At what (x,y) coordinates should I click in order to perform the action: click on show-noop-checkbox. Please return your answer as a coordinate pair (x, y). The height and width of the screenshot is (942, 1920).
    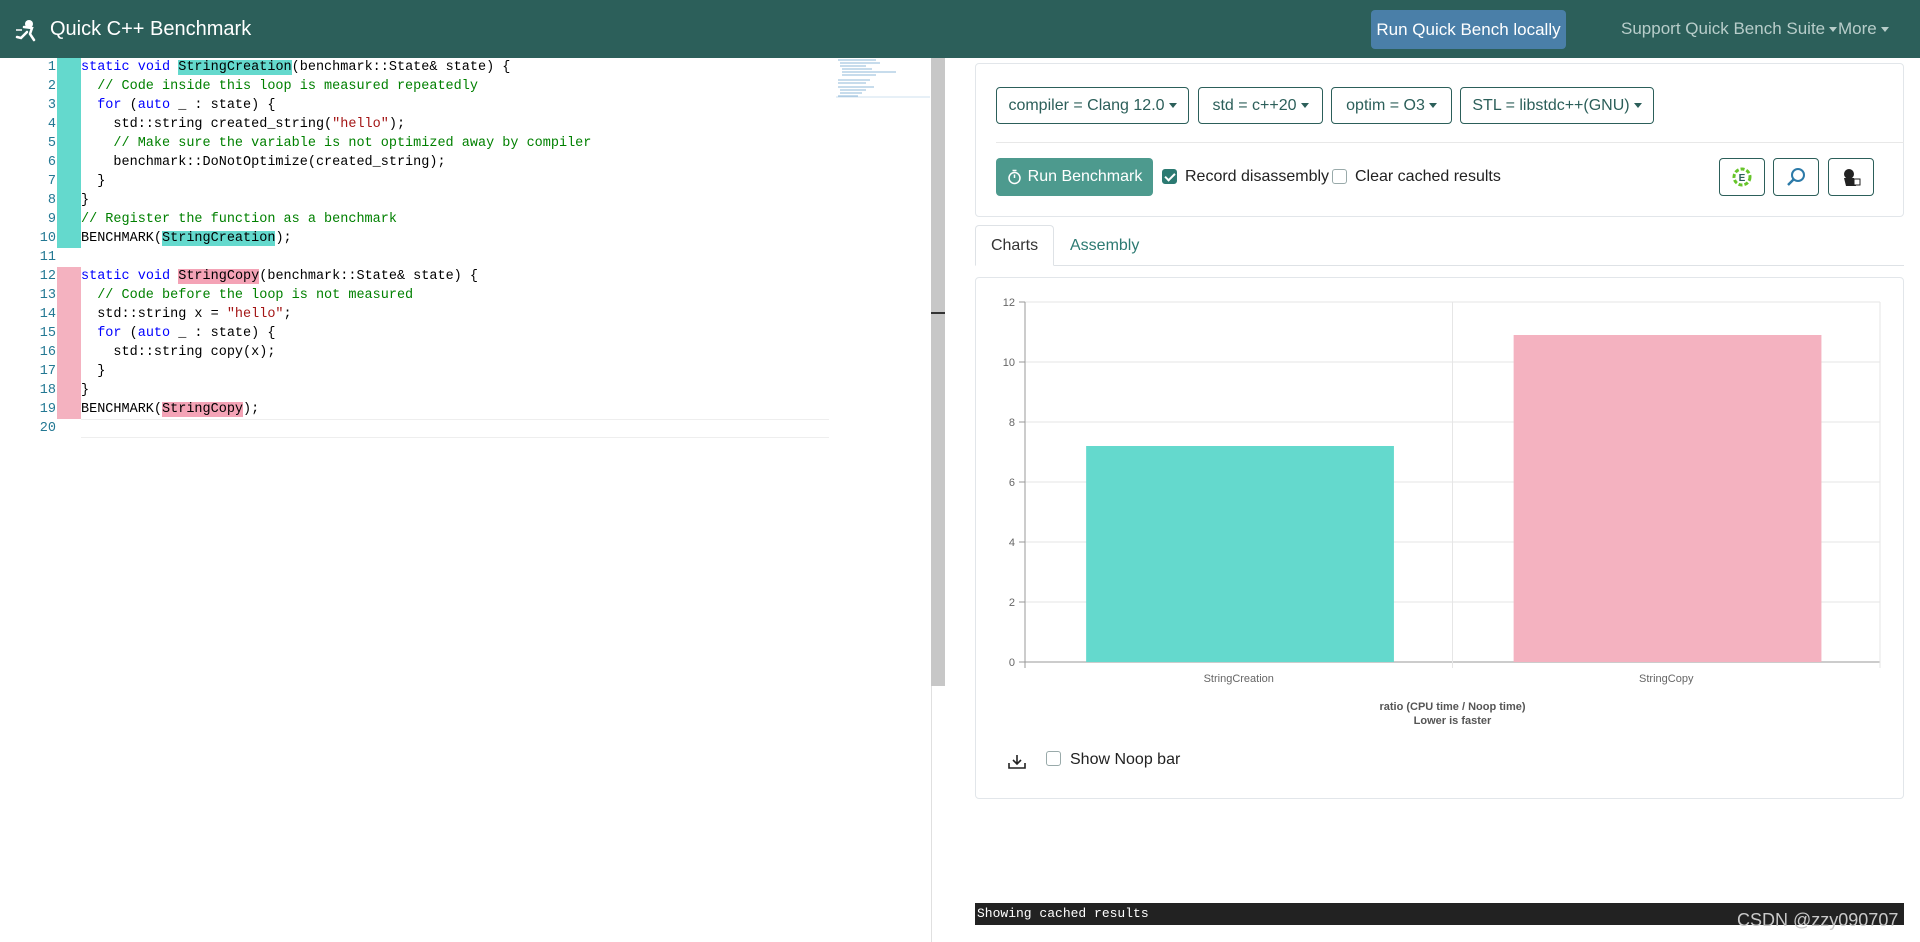
    Looking at the image, I should click on (1053, 758).